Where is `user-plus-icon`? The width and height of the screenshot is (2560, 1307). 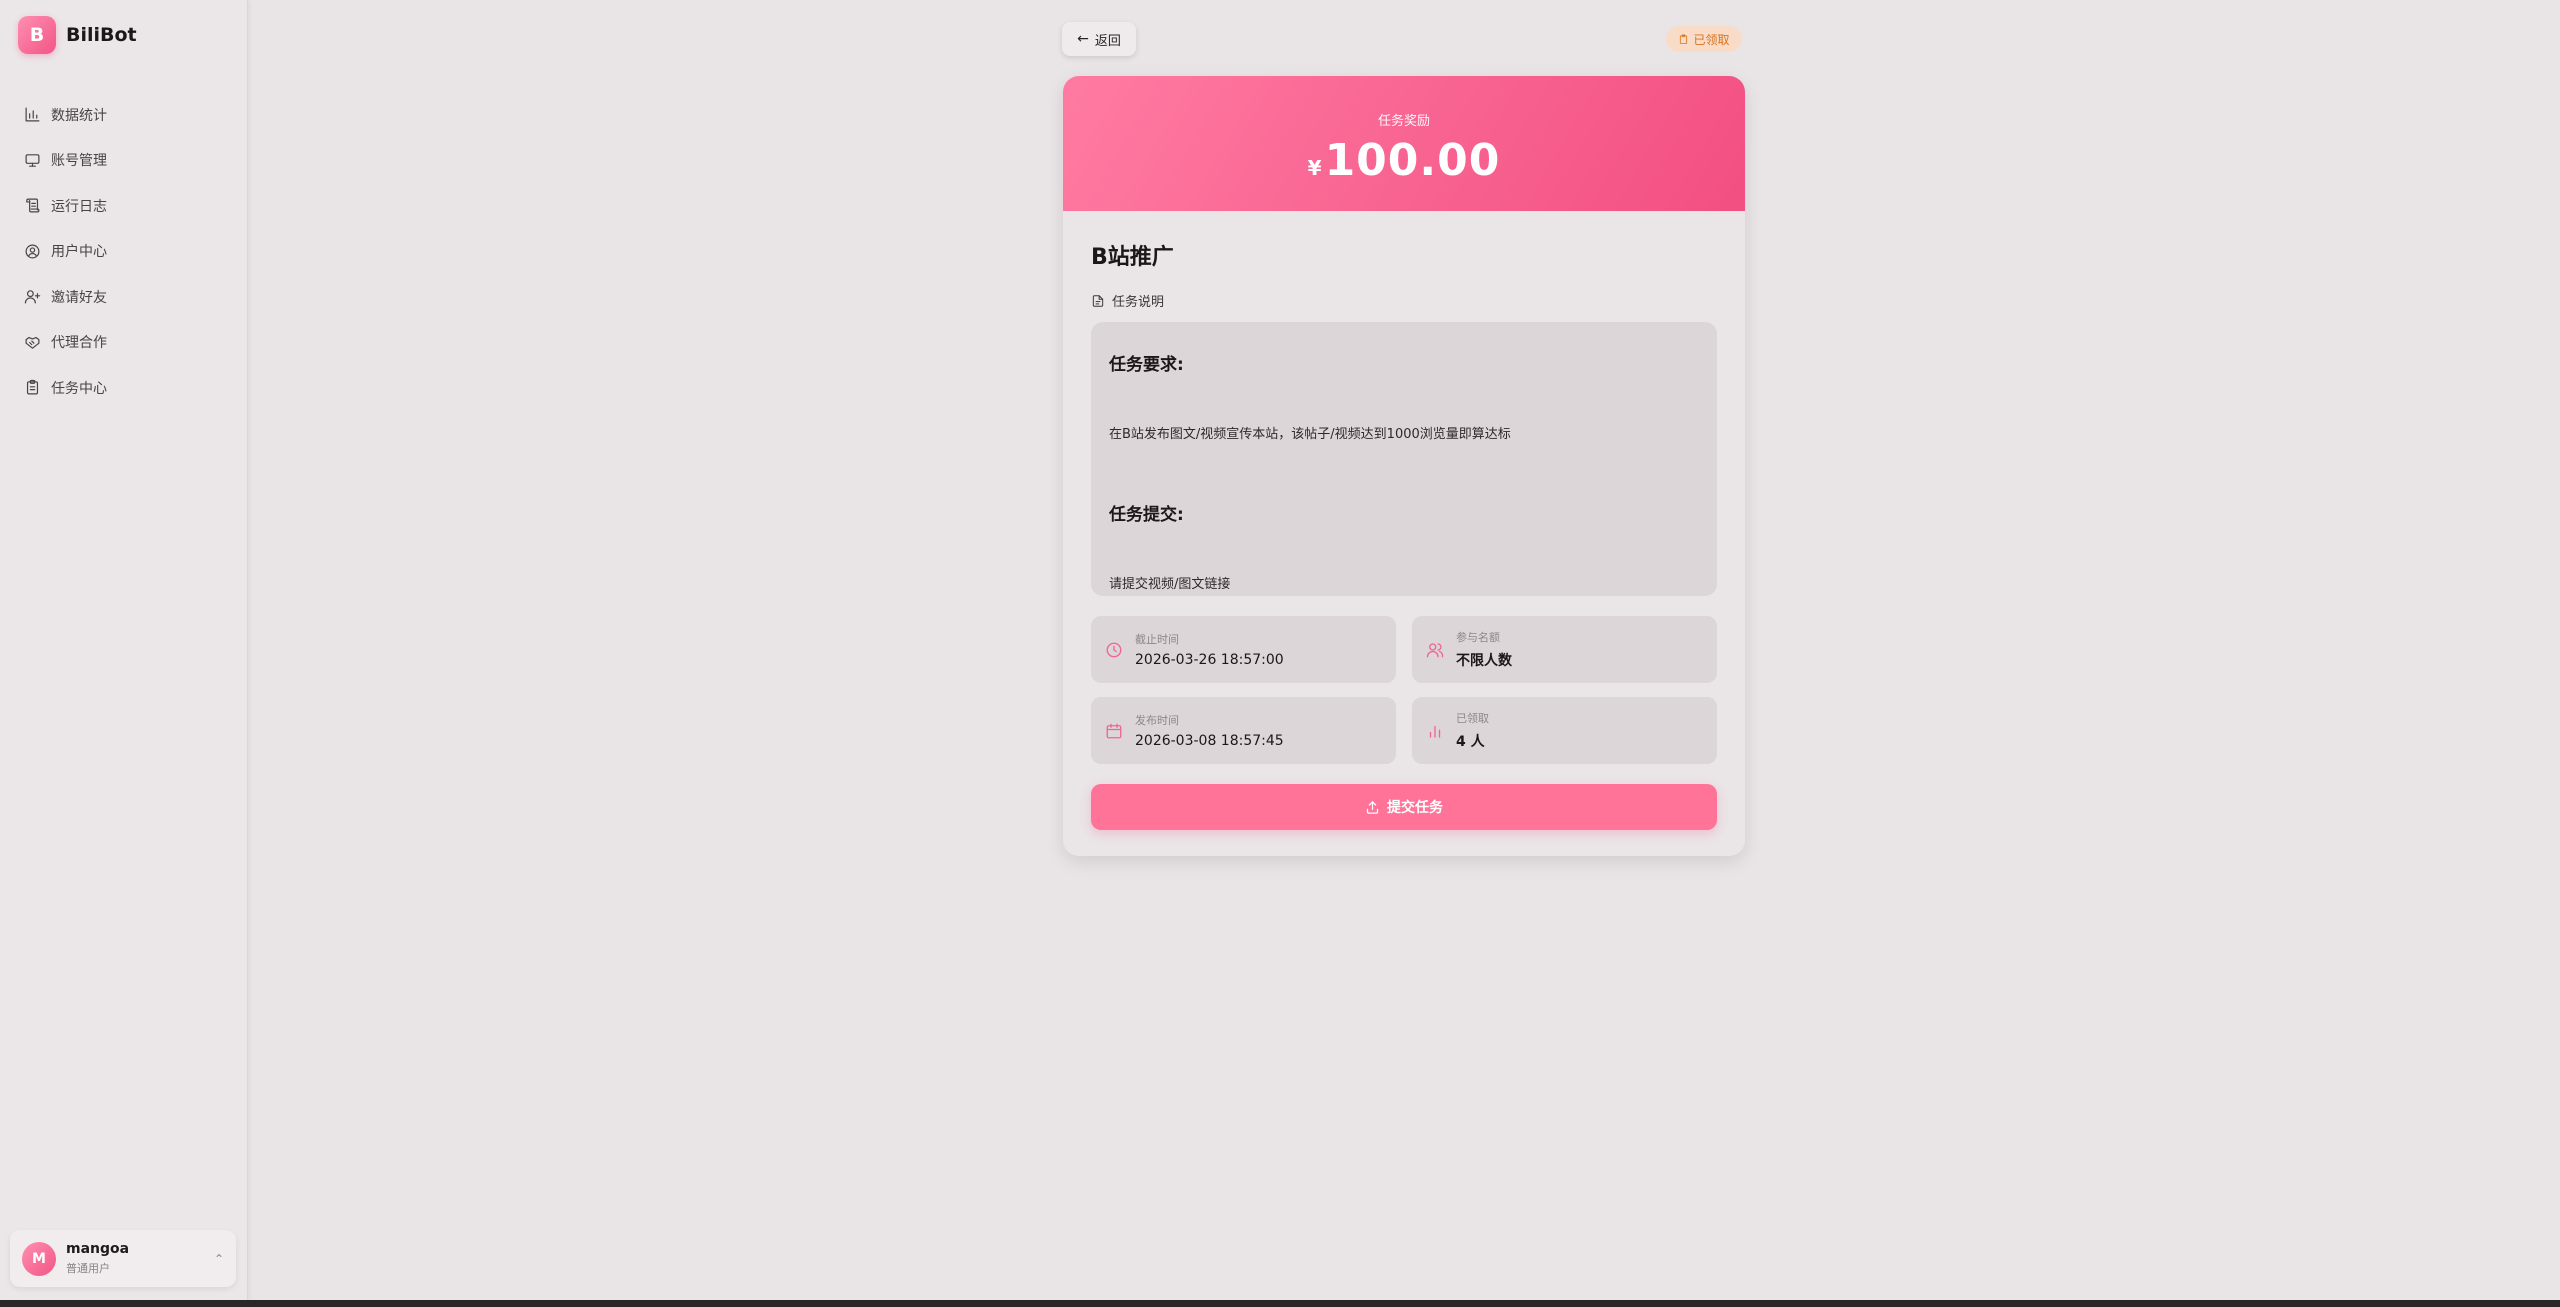
user-plus-icon is located at coordinates (32, 297).